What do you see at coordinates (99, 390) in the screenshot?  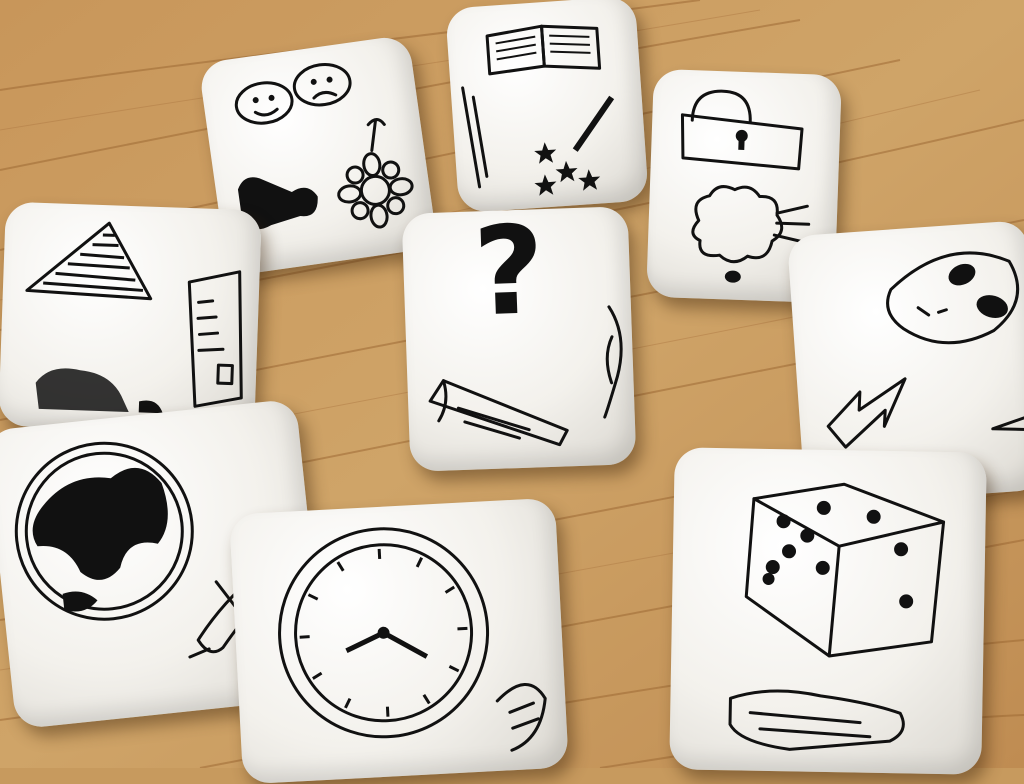 I see `hedgehog-icon` at bounding box center [99, 390].